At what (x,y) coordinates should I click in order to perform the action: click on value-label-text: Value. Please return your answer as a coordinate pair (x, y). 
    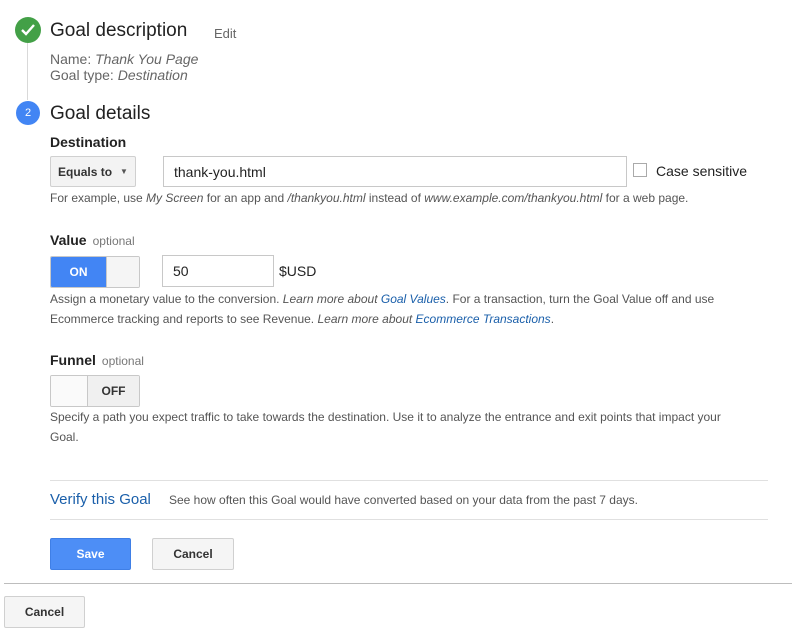
    Looking at the image, I should click on (68, 240).